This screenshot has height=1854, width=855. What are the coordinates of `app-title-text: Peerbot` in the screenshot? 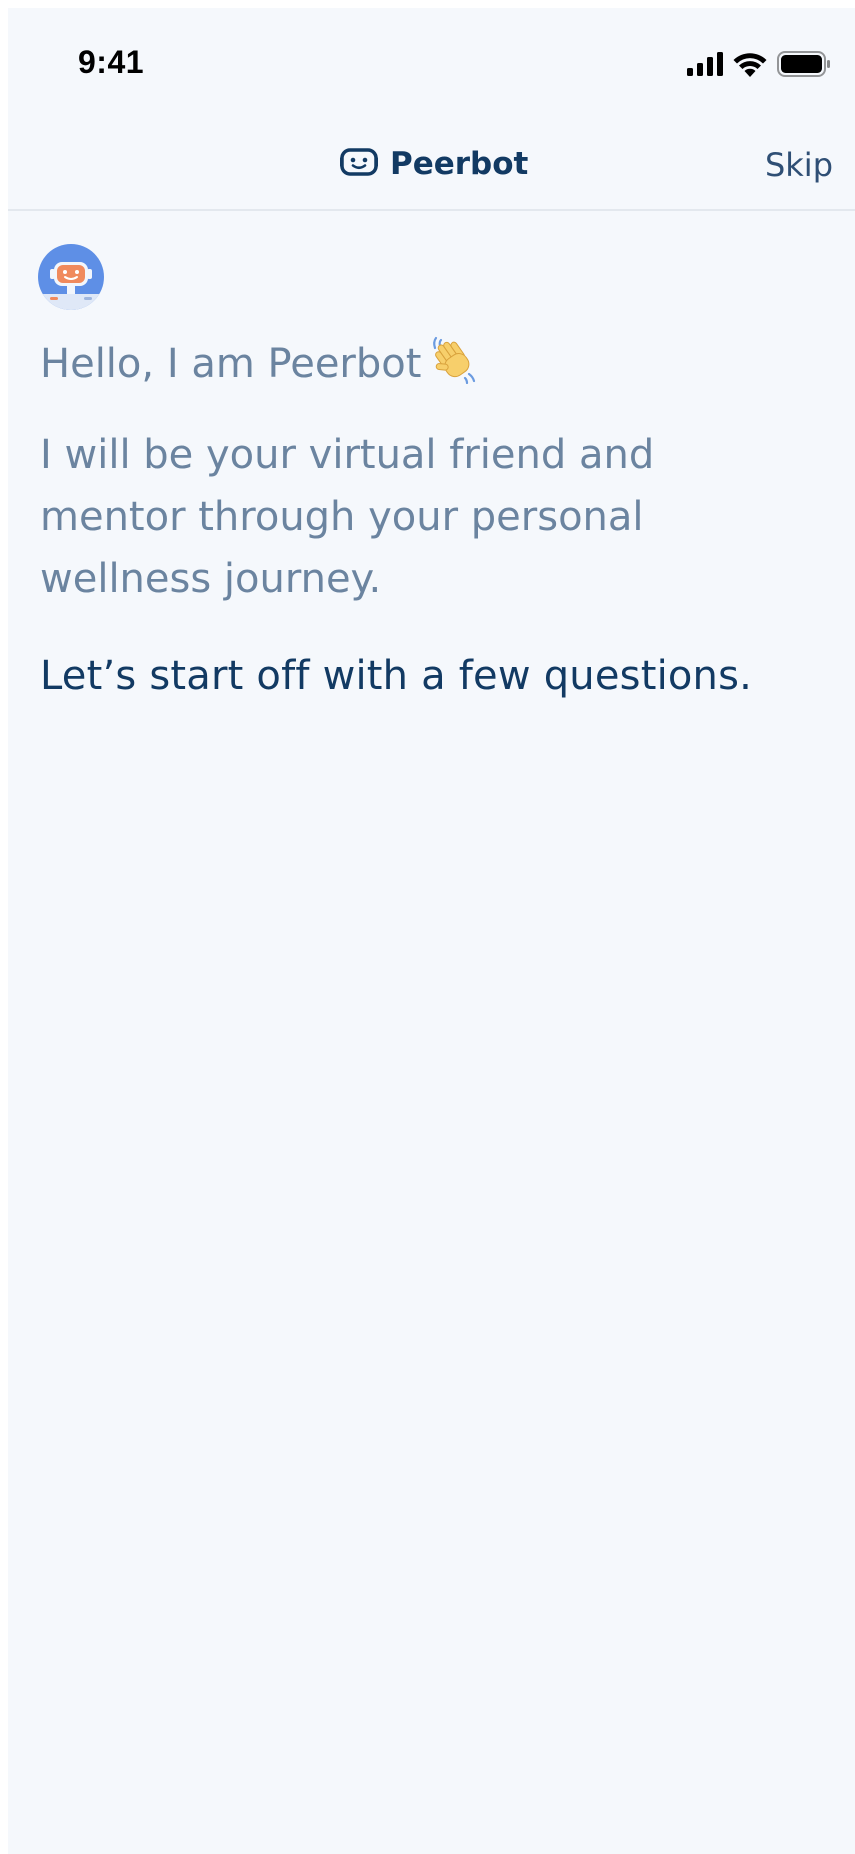 It's located at (459, 164).